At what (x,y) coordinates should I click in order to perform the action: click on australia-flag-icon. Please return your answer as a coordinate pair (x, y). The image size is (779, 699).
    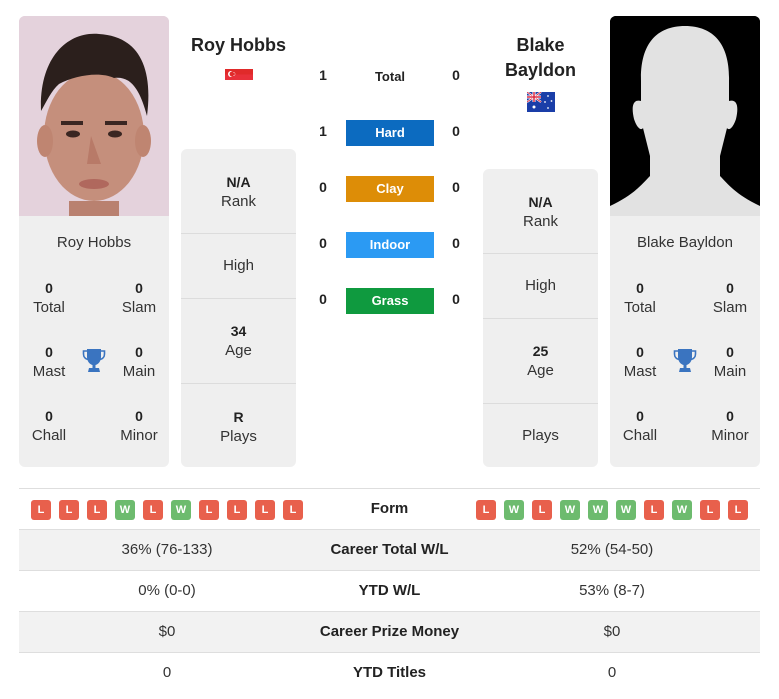
    Looking at the image, I should click on (540, 104).